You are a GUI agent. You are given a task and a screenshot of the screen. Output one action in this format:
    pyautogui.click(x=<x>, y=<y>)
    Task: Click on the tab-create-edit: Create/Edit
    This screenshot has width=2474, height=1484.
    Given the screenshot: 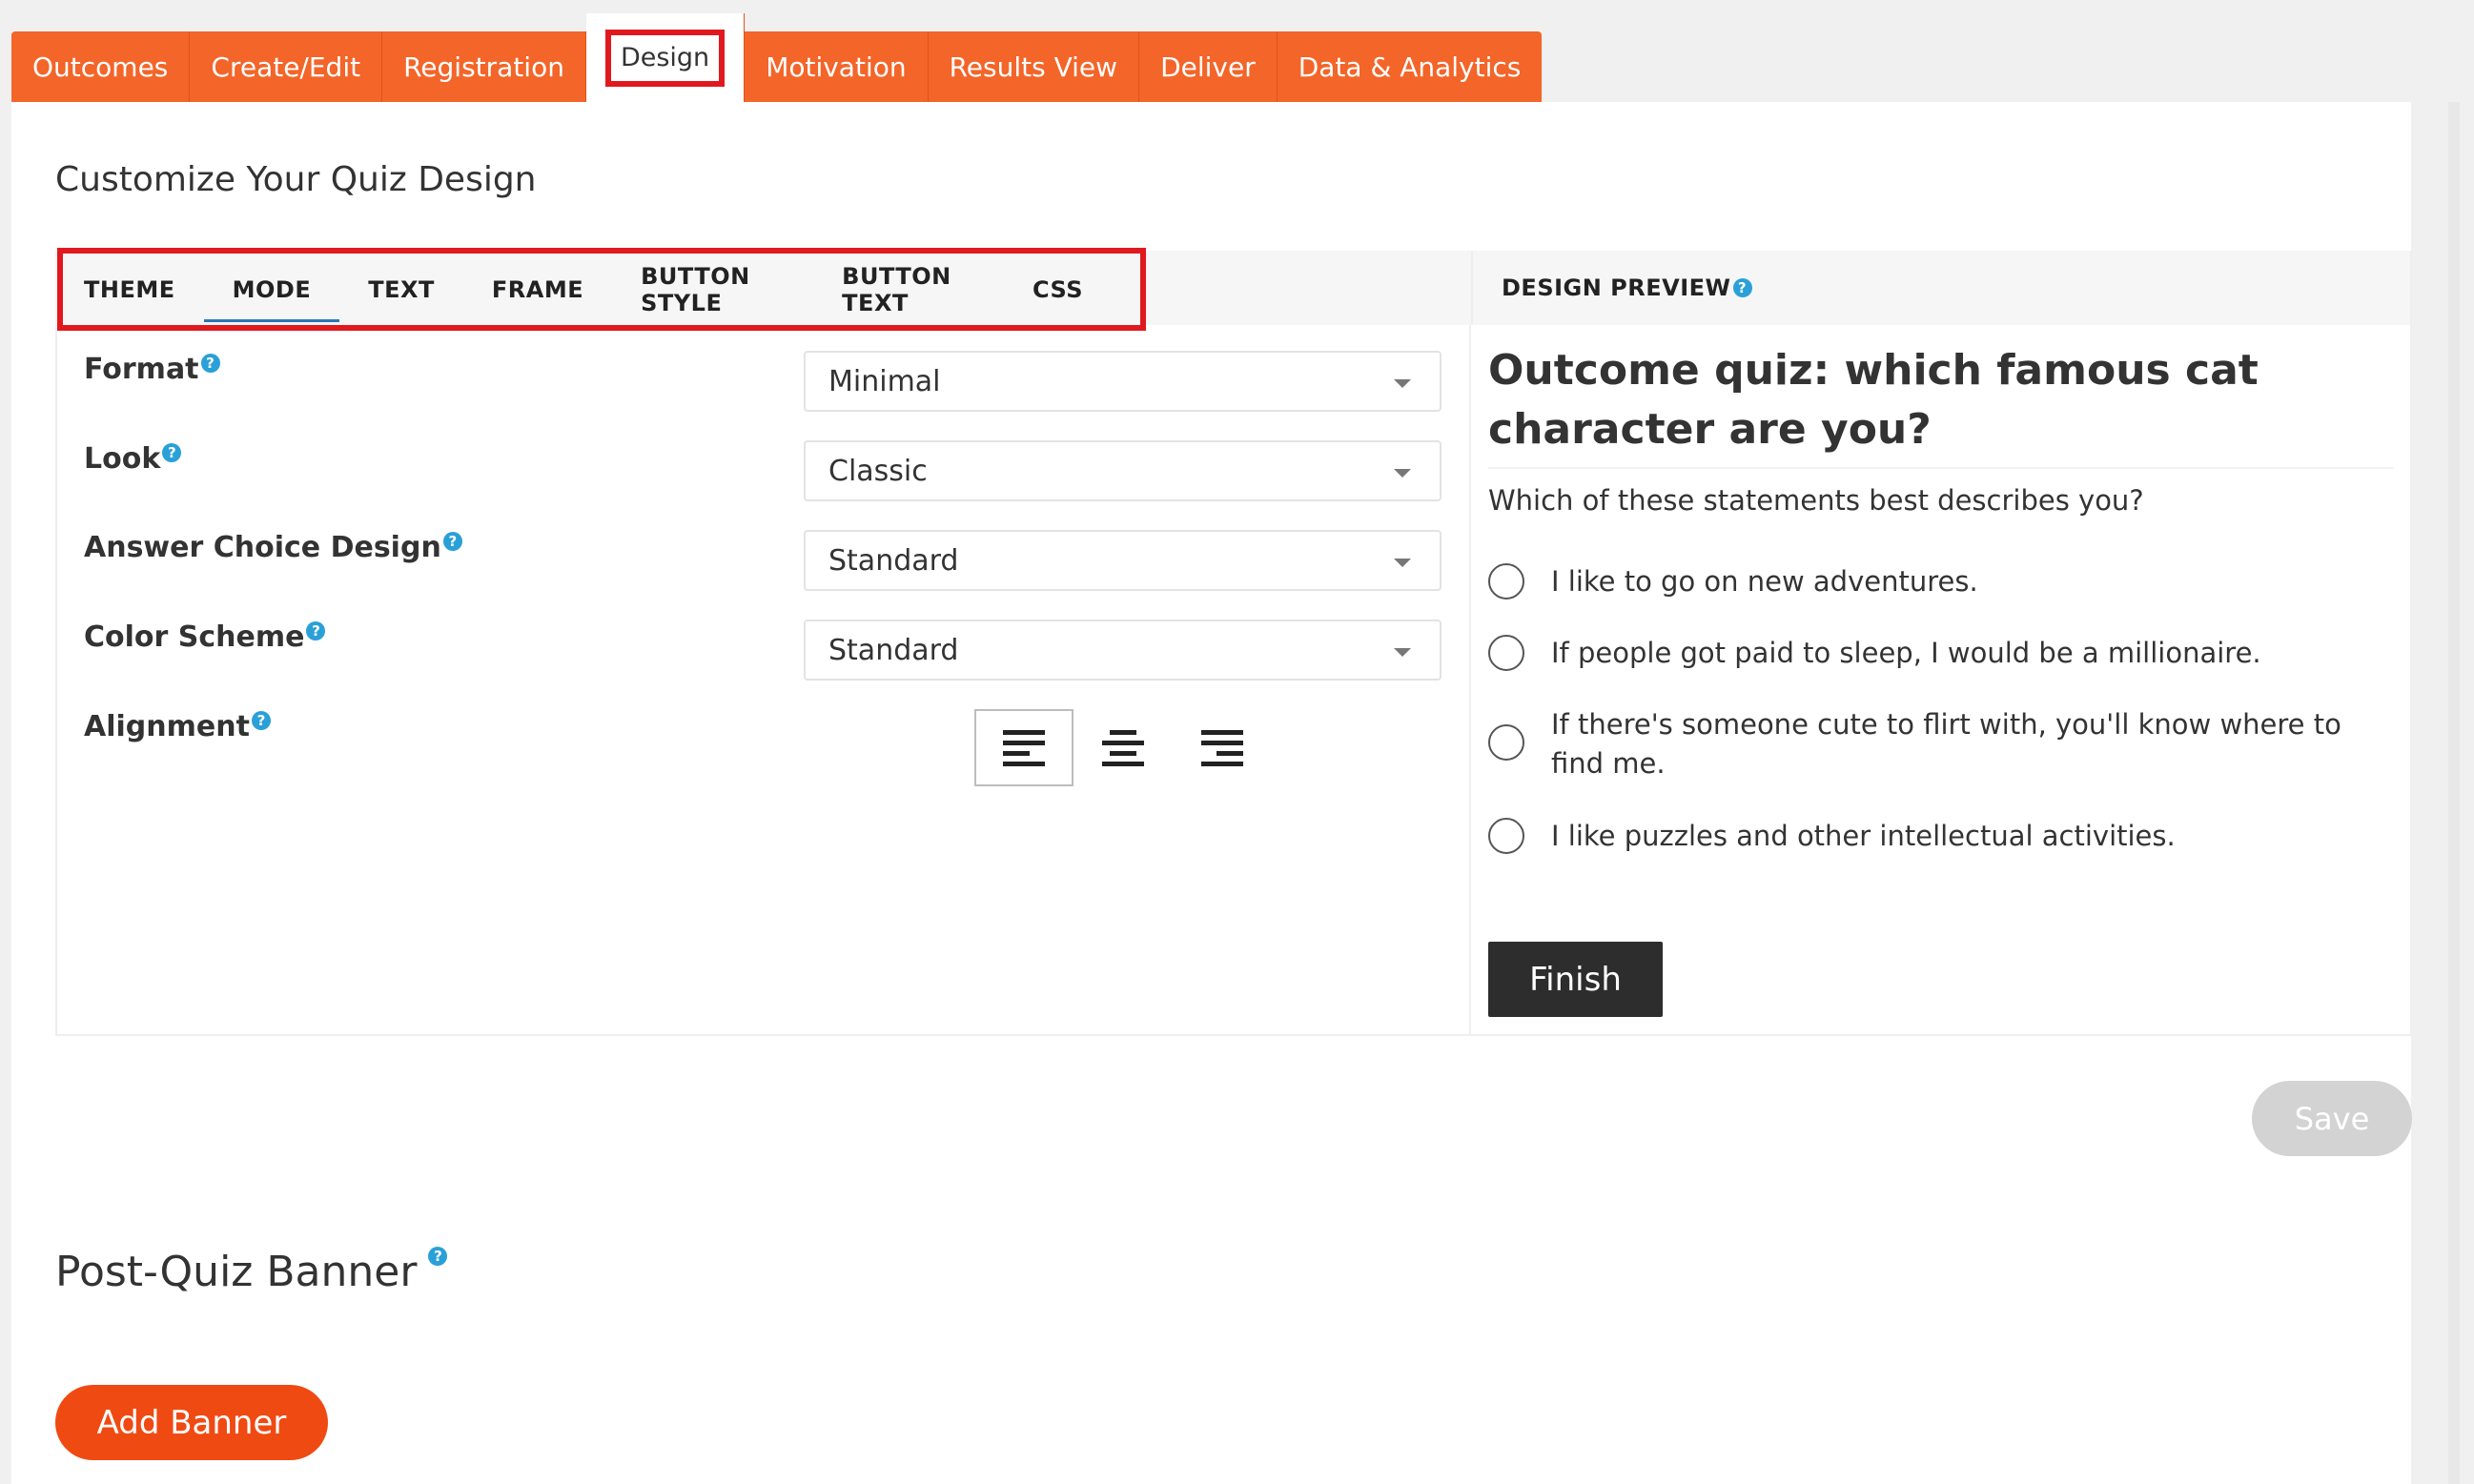 What is the action you would take?
    pyautogui.click(x=286, y=66)
    